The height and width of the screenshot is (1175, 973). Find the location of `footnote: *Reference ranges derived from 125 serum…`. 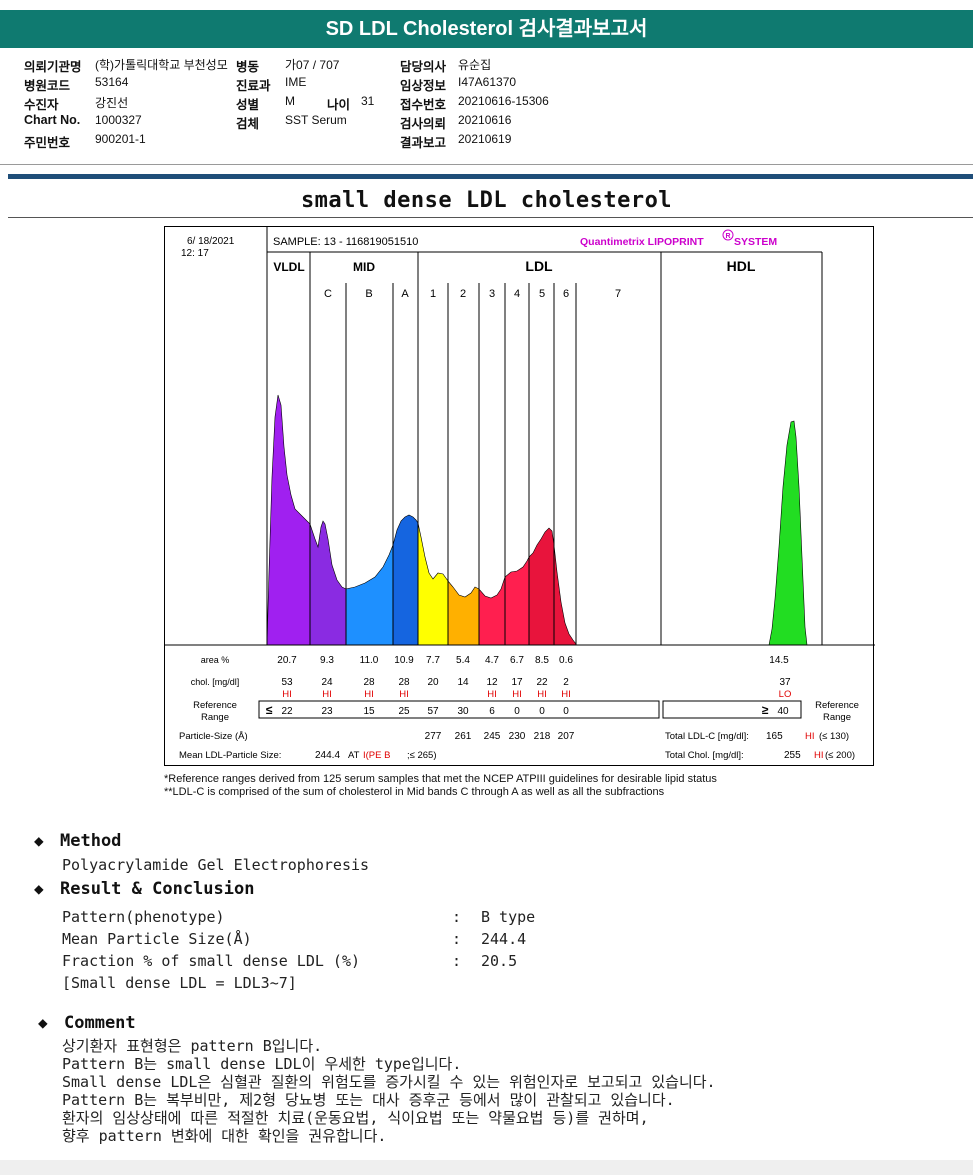

footnote: *Reference ranges derived from 125 serum… is located at coordinates (440, 779).